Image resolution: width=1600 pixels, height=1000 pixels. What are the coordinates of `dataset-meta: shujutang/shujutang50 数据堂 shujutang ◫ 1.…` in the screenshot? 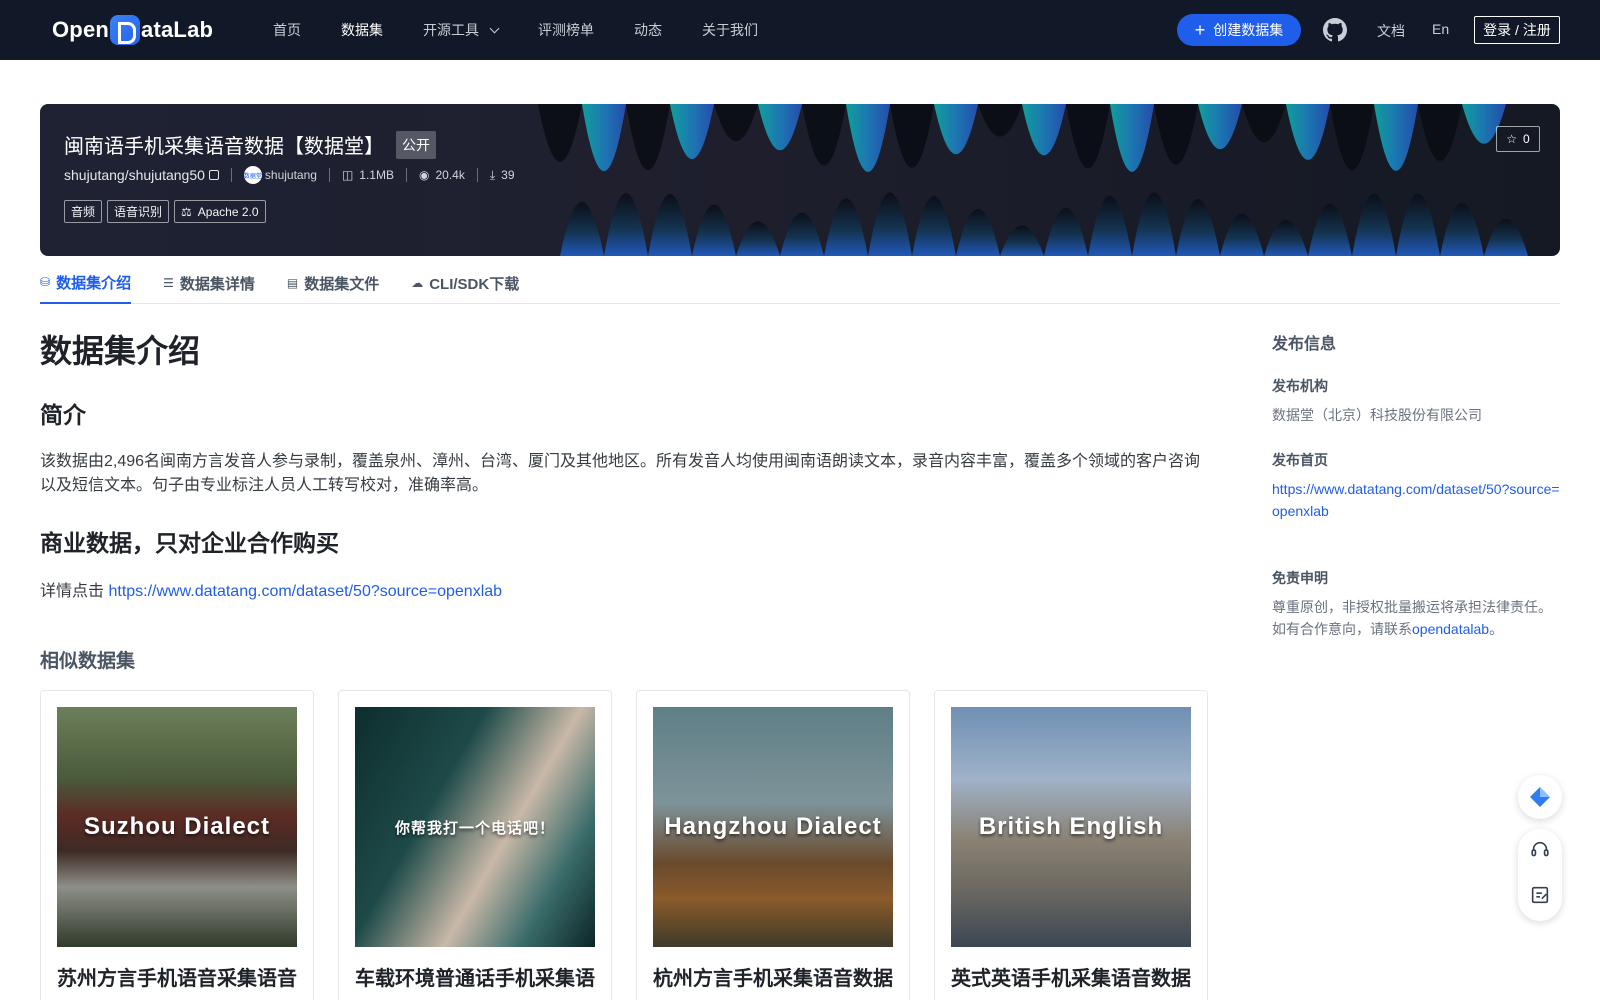 It's located at (289, 175).